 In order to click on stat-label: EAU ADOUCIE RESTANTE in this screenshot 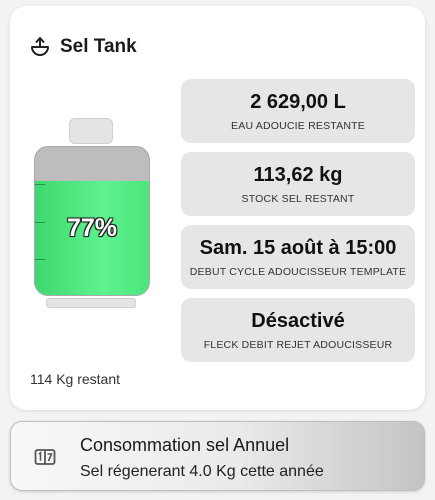, I will do `click(298, 126)`.